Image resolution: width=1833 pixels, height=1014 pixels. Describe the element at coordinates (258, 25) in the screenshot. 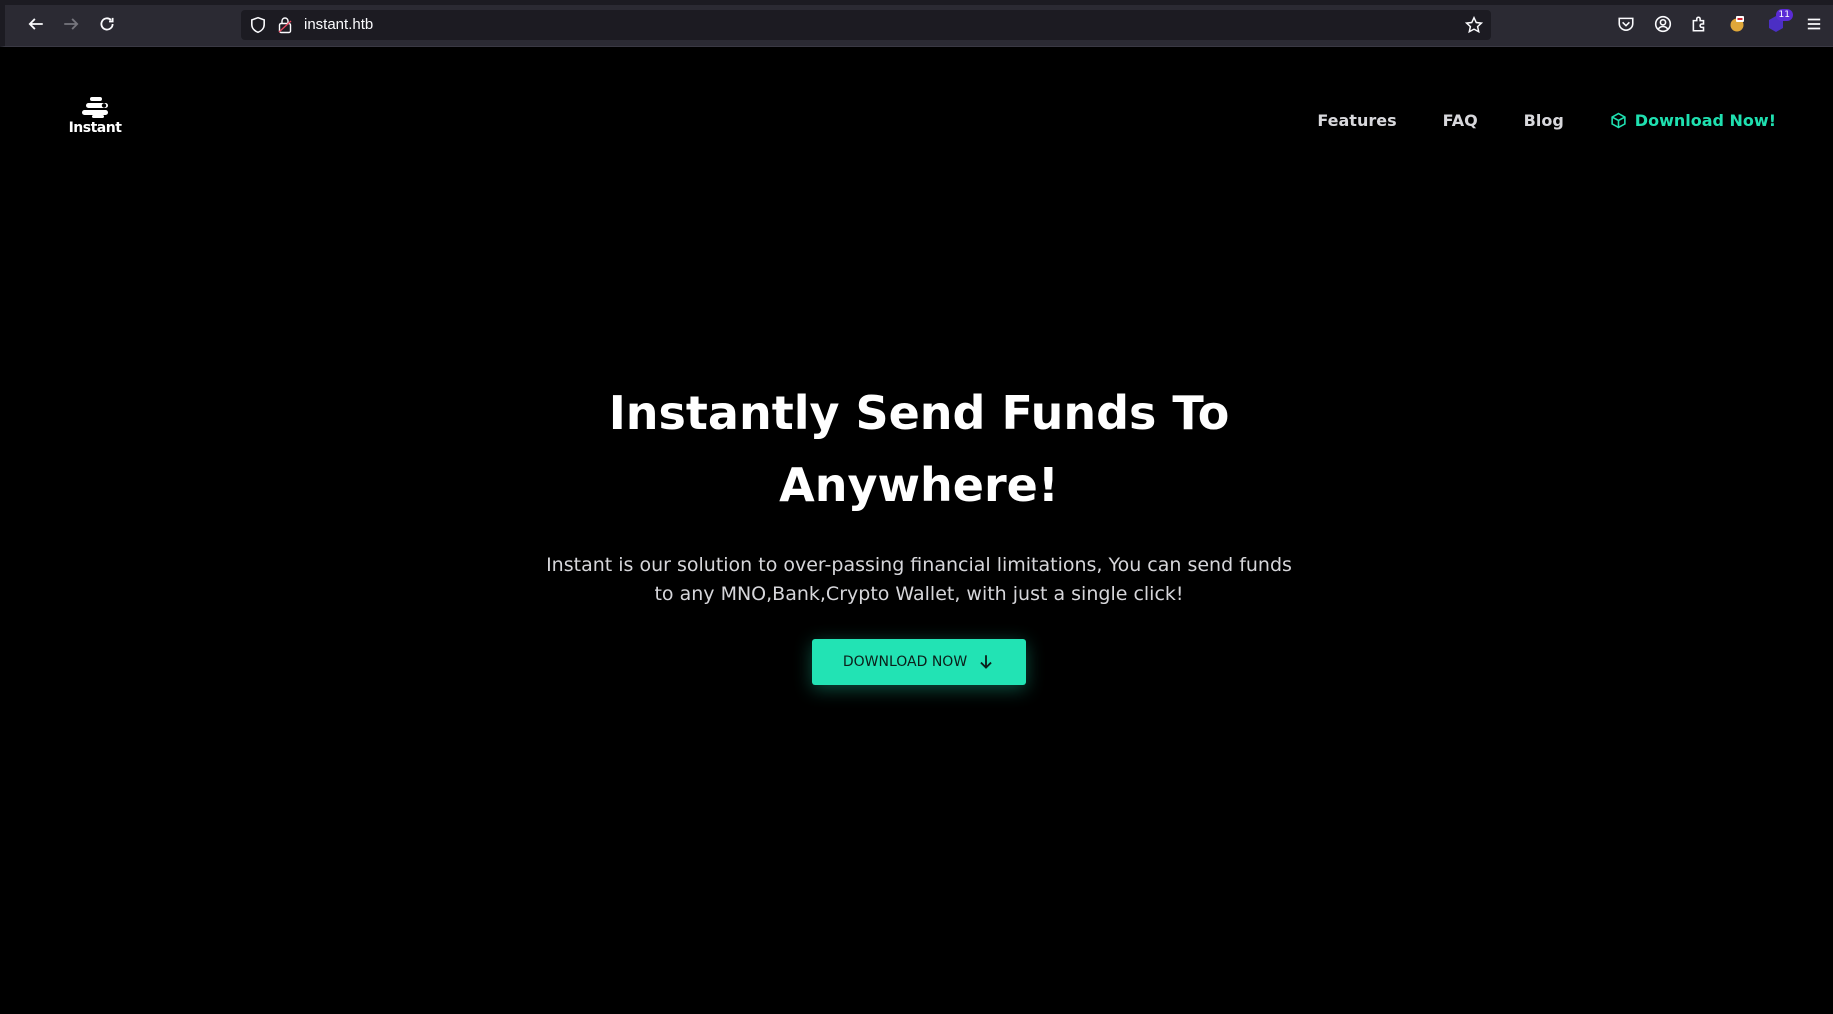

I see `shield-icon` at that location.